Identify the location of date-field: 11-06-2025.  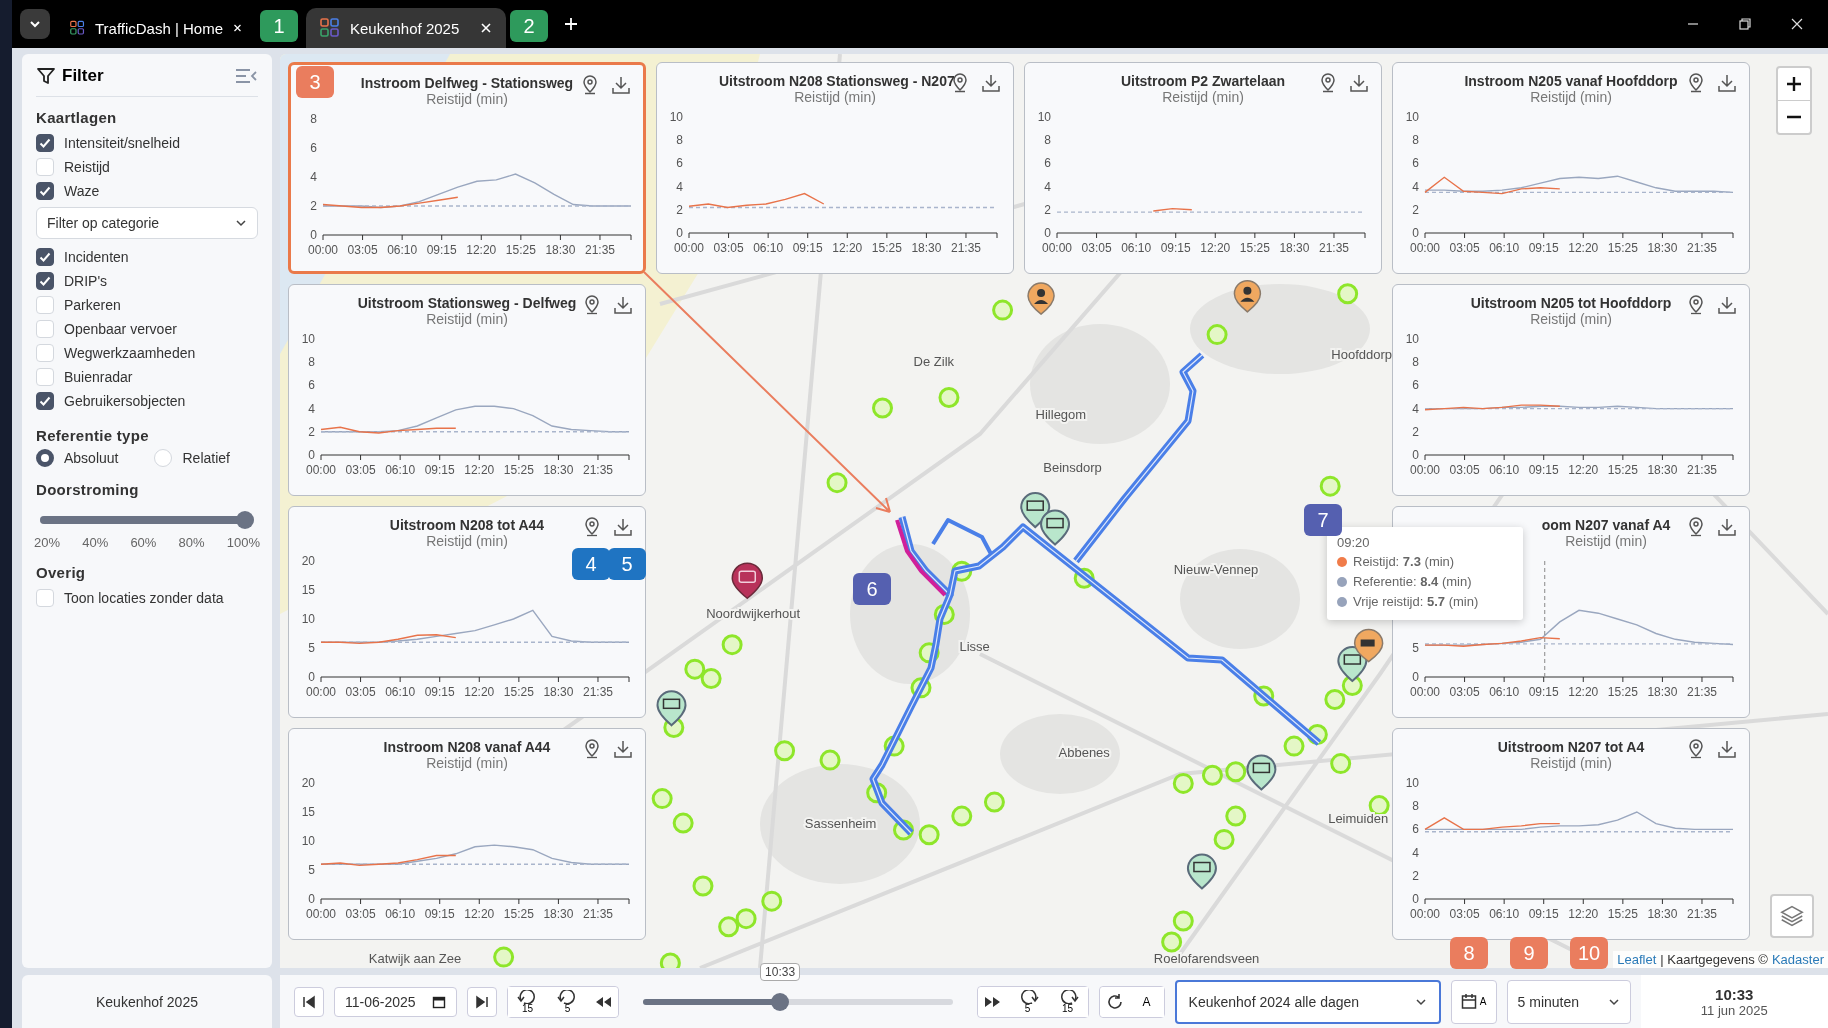
(395, 1001).